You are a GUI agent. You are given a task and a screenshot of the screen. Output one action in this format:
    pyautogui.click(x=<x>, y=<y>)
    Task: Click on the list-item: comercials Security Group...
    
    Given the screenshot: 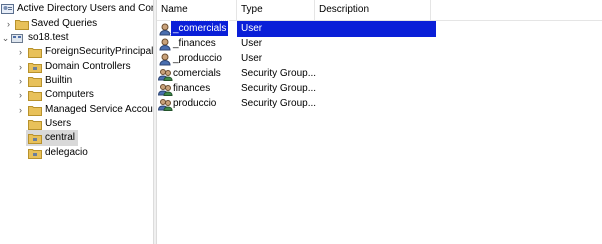 What is the action you would take?
    pyautogui.click(x=379, y=74)
    